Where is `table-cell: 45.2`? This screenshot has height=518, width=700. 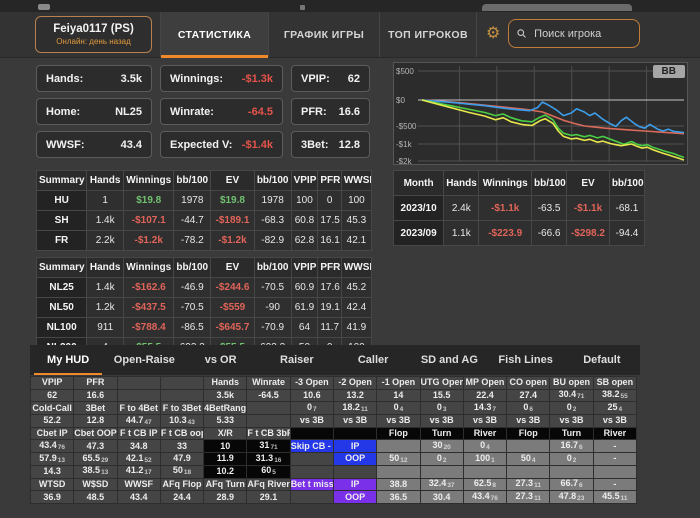 table-cell: 45.2 is located at coordinates (356, 287).